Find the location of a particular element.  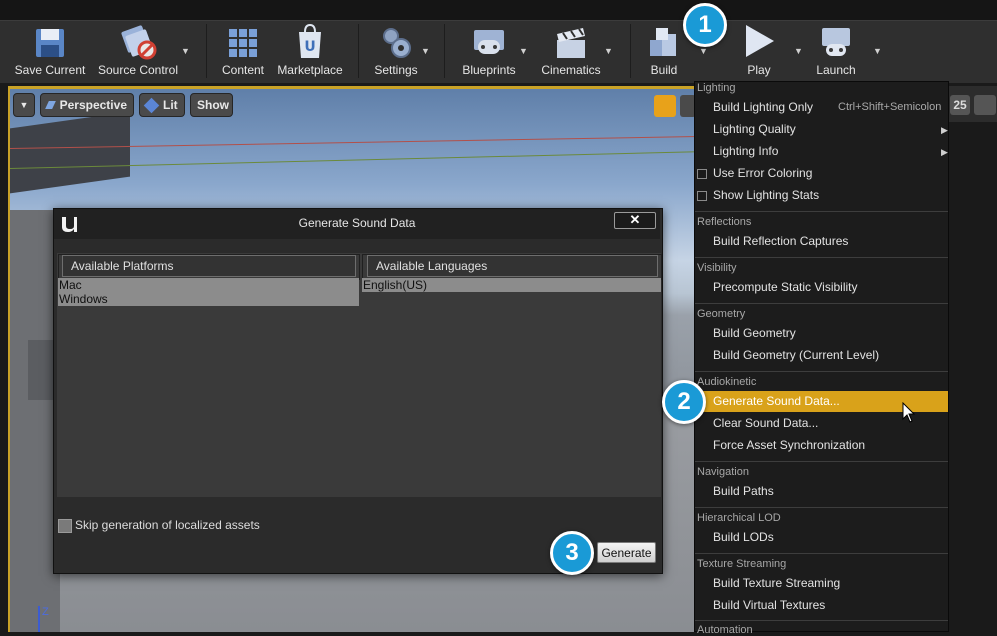

language-list-item: English(US) is located at coordinates (395, 285).